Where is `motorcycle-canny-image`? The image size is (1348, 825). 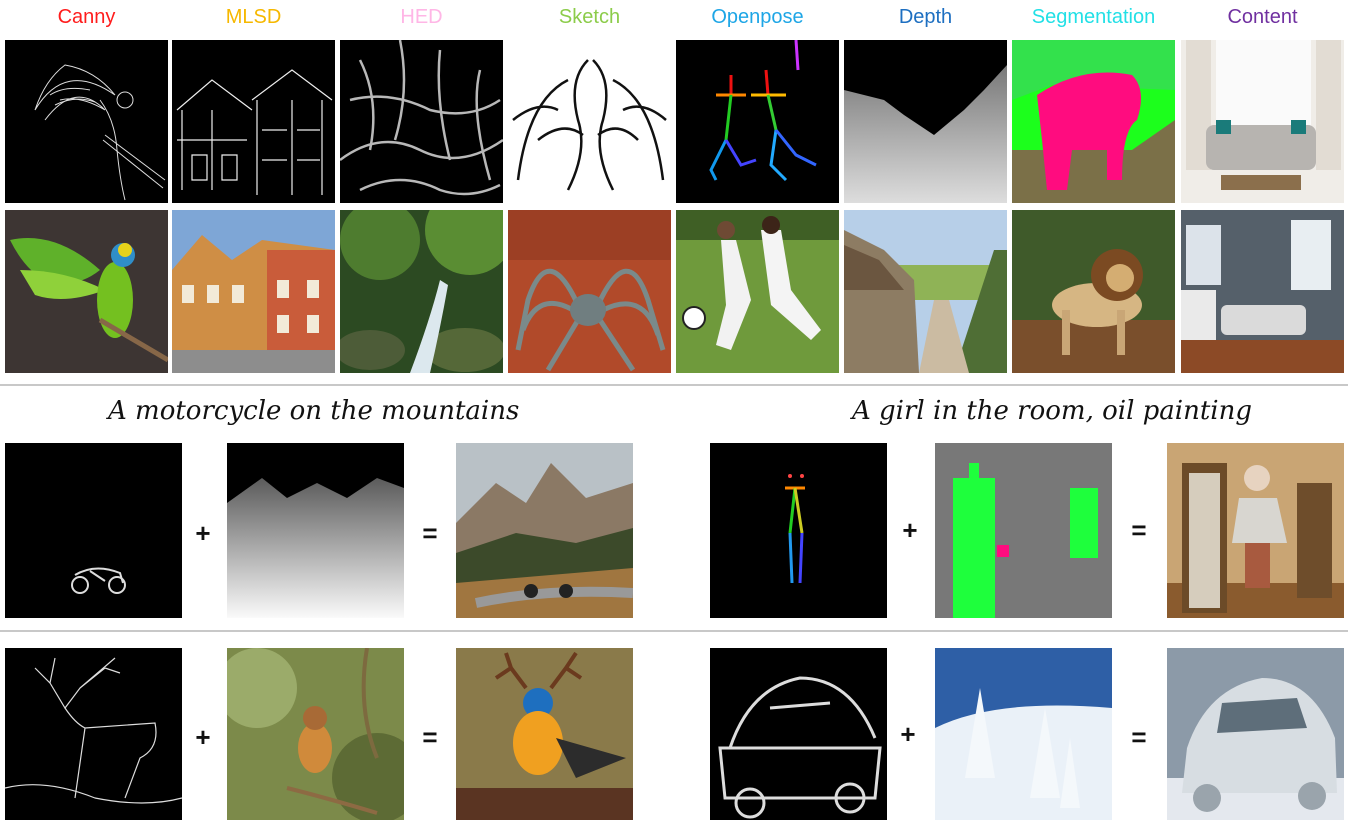 motorcycle-canny-image is located at coordinates (93, 530).